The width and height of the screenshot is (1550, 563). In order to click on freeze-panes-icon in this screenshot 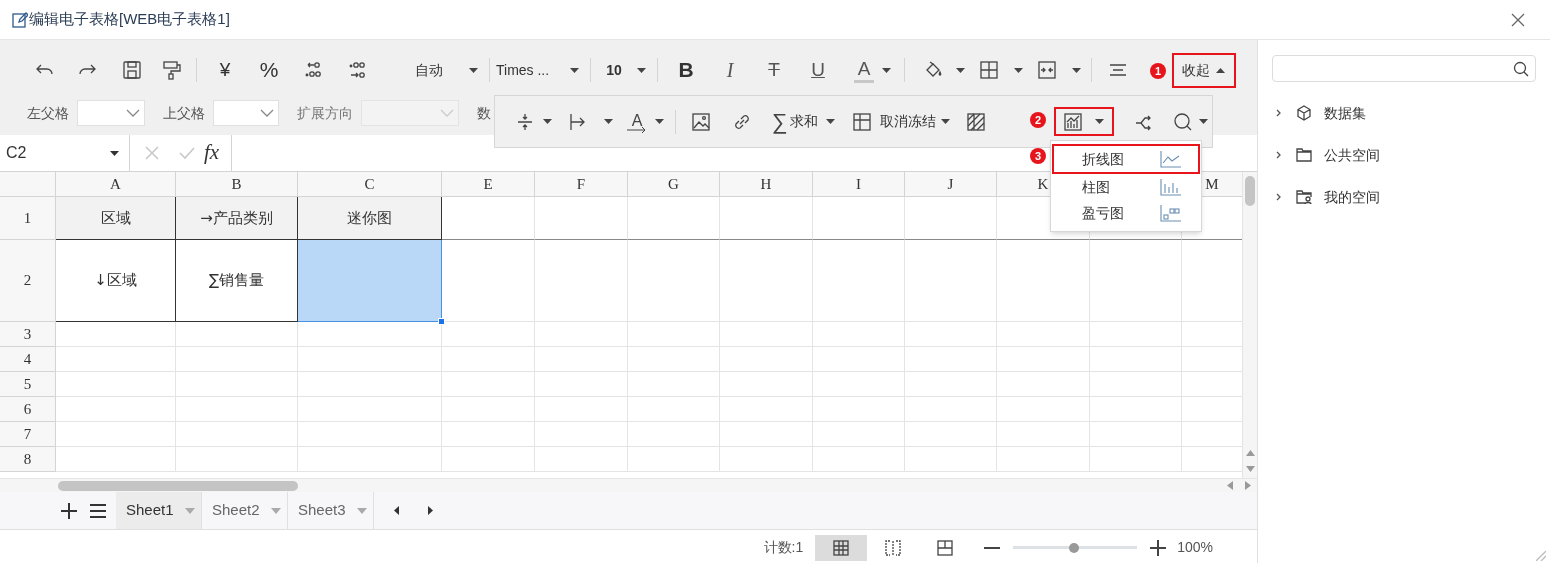, I will do `click(861, 121)`.